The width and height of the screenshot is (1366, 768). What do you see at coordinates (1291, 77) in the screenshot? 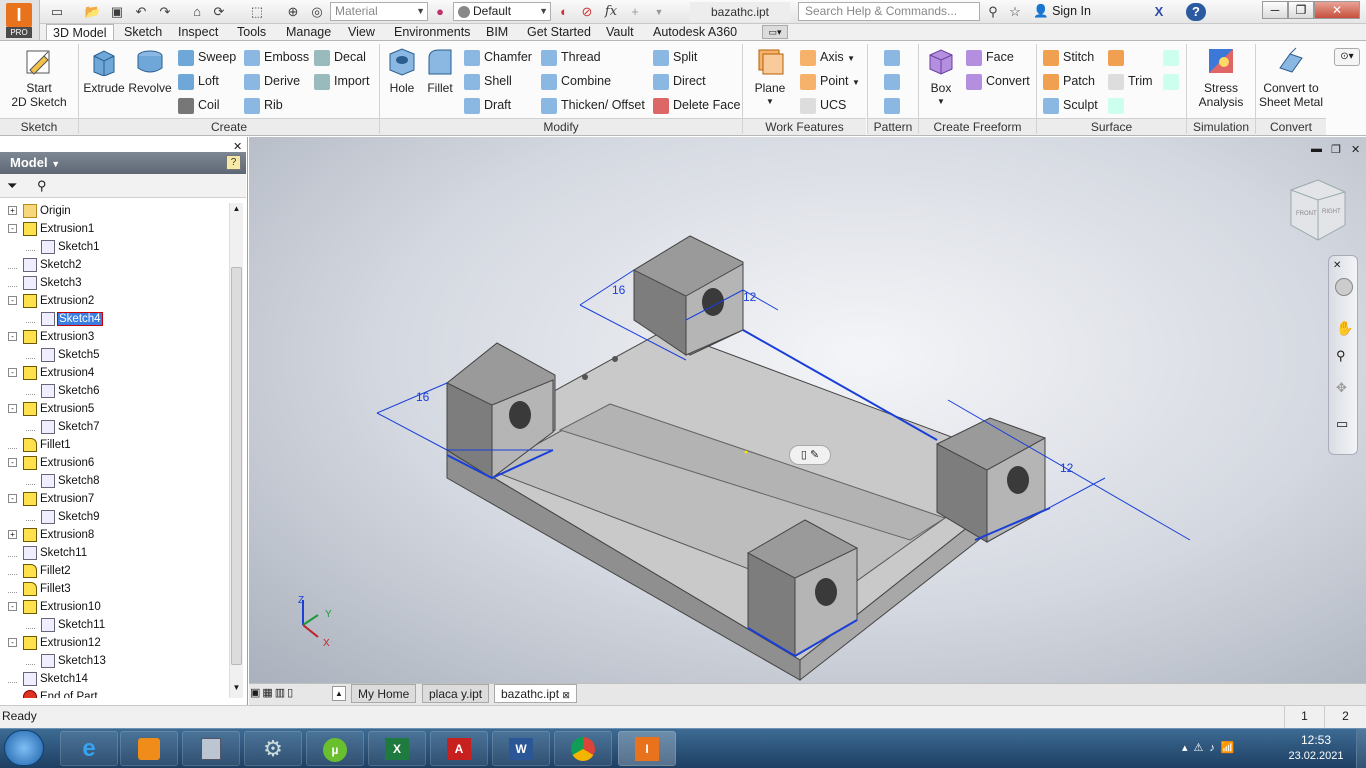
I see `convert-to-sheet-metal-button: Convert to Sheet Metal` at bounding box center [1291, 77].